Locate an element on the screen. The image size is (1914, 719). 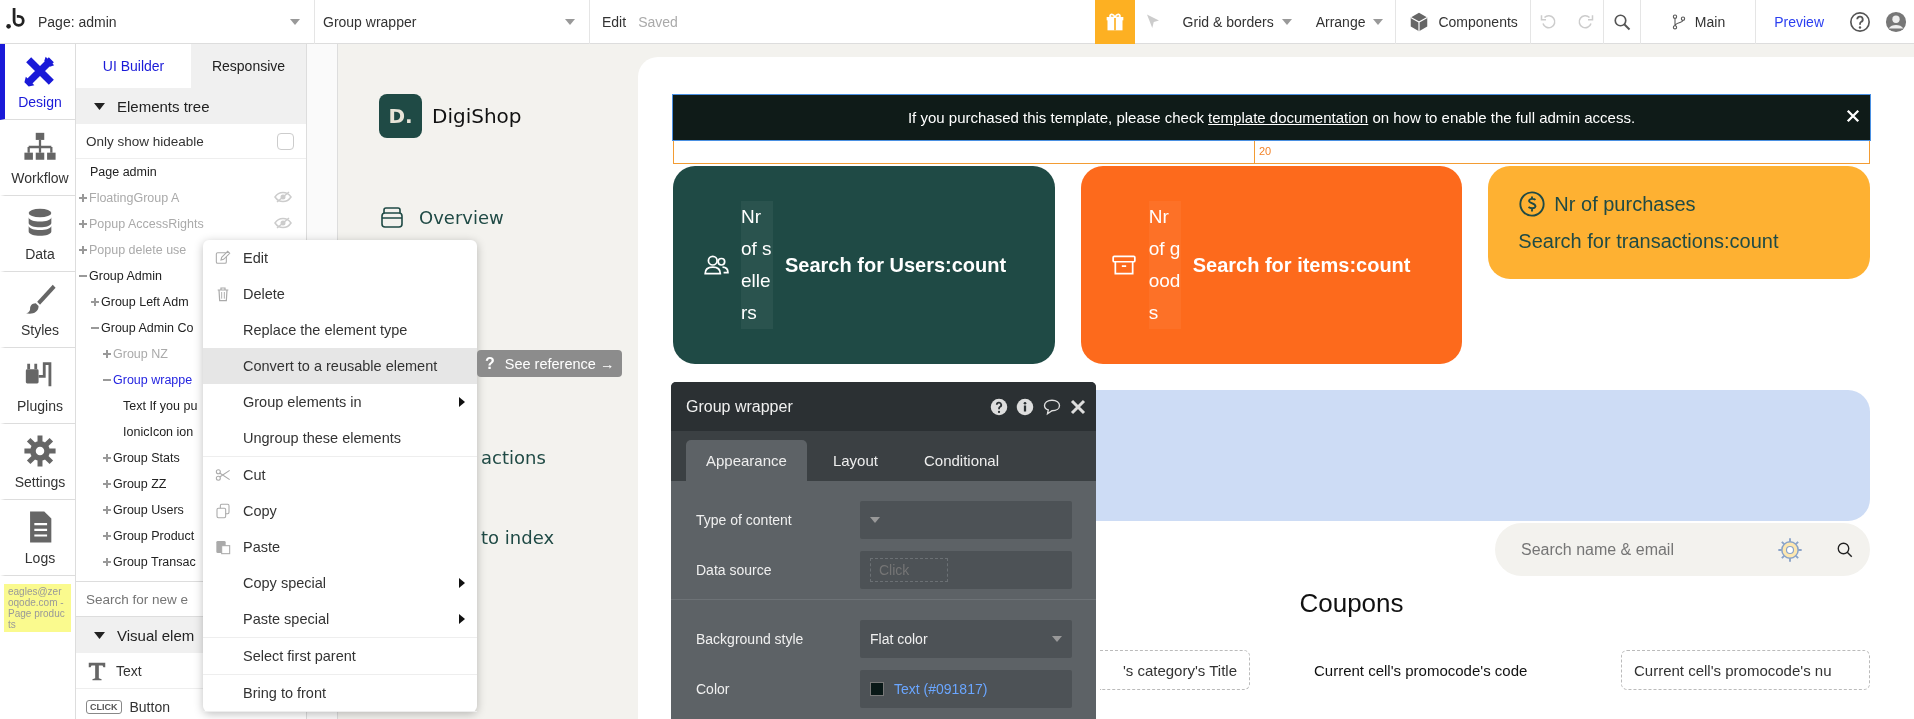
avatar-icon is located at coordinates (1896, 21).